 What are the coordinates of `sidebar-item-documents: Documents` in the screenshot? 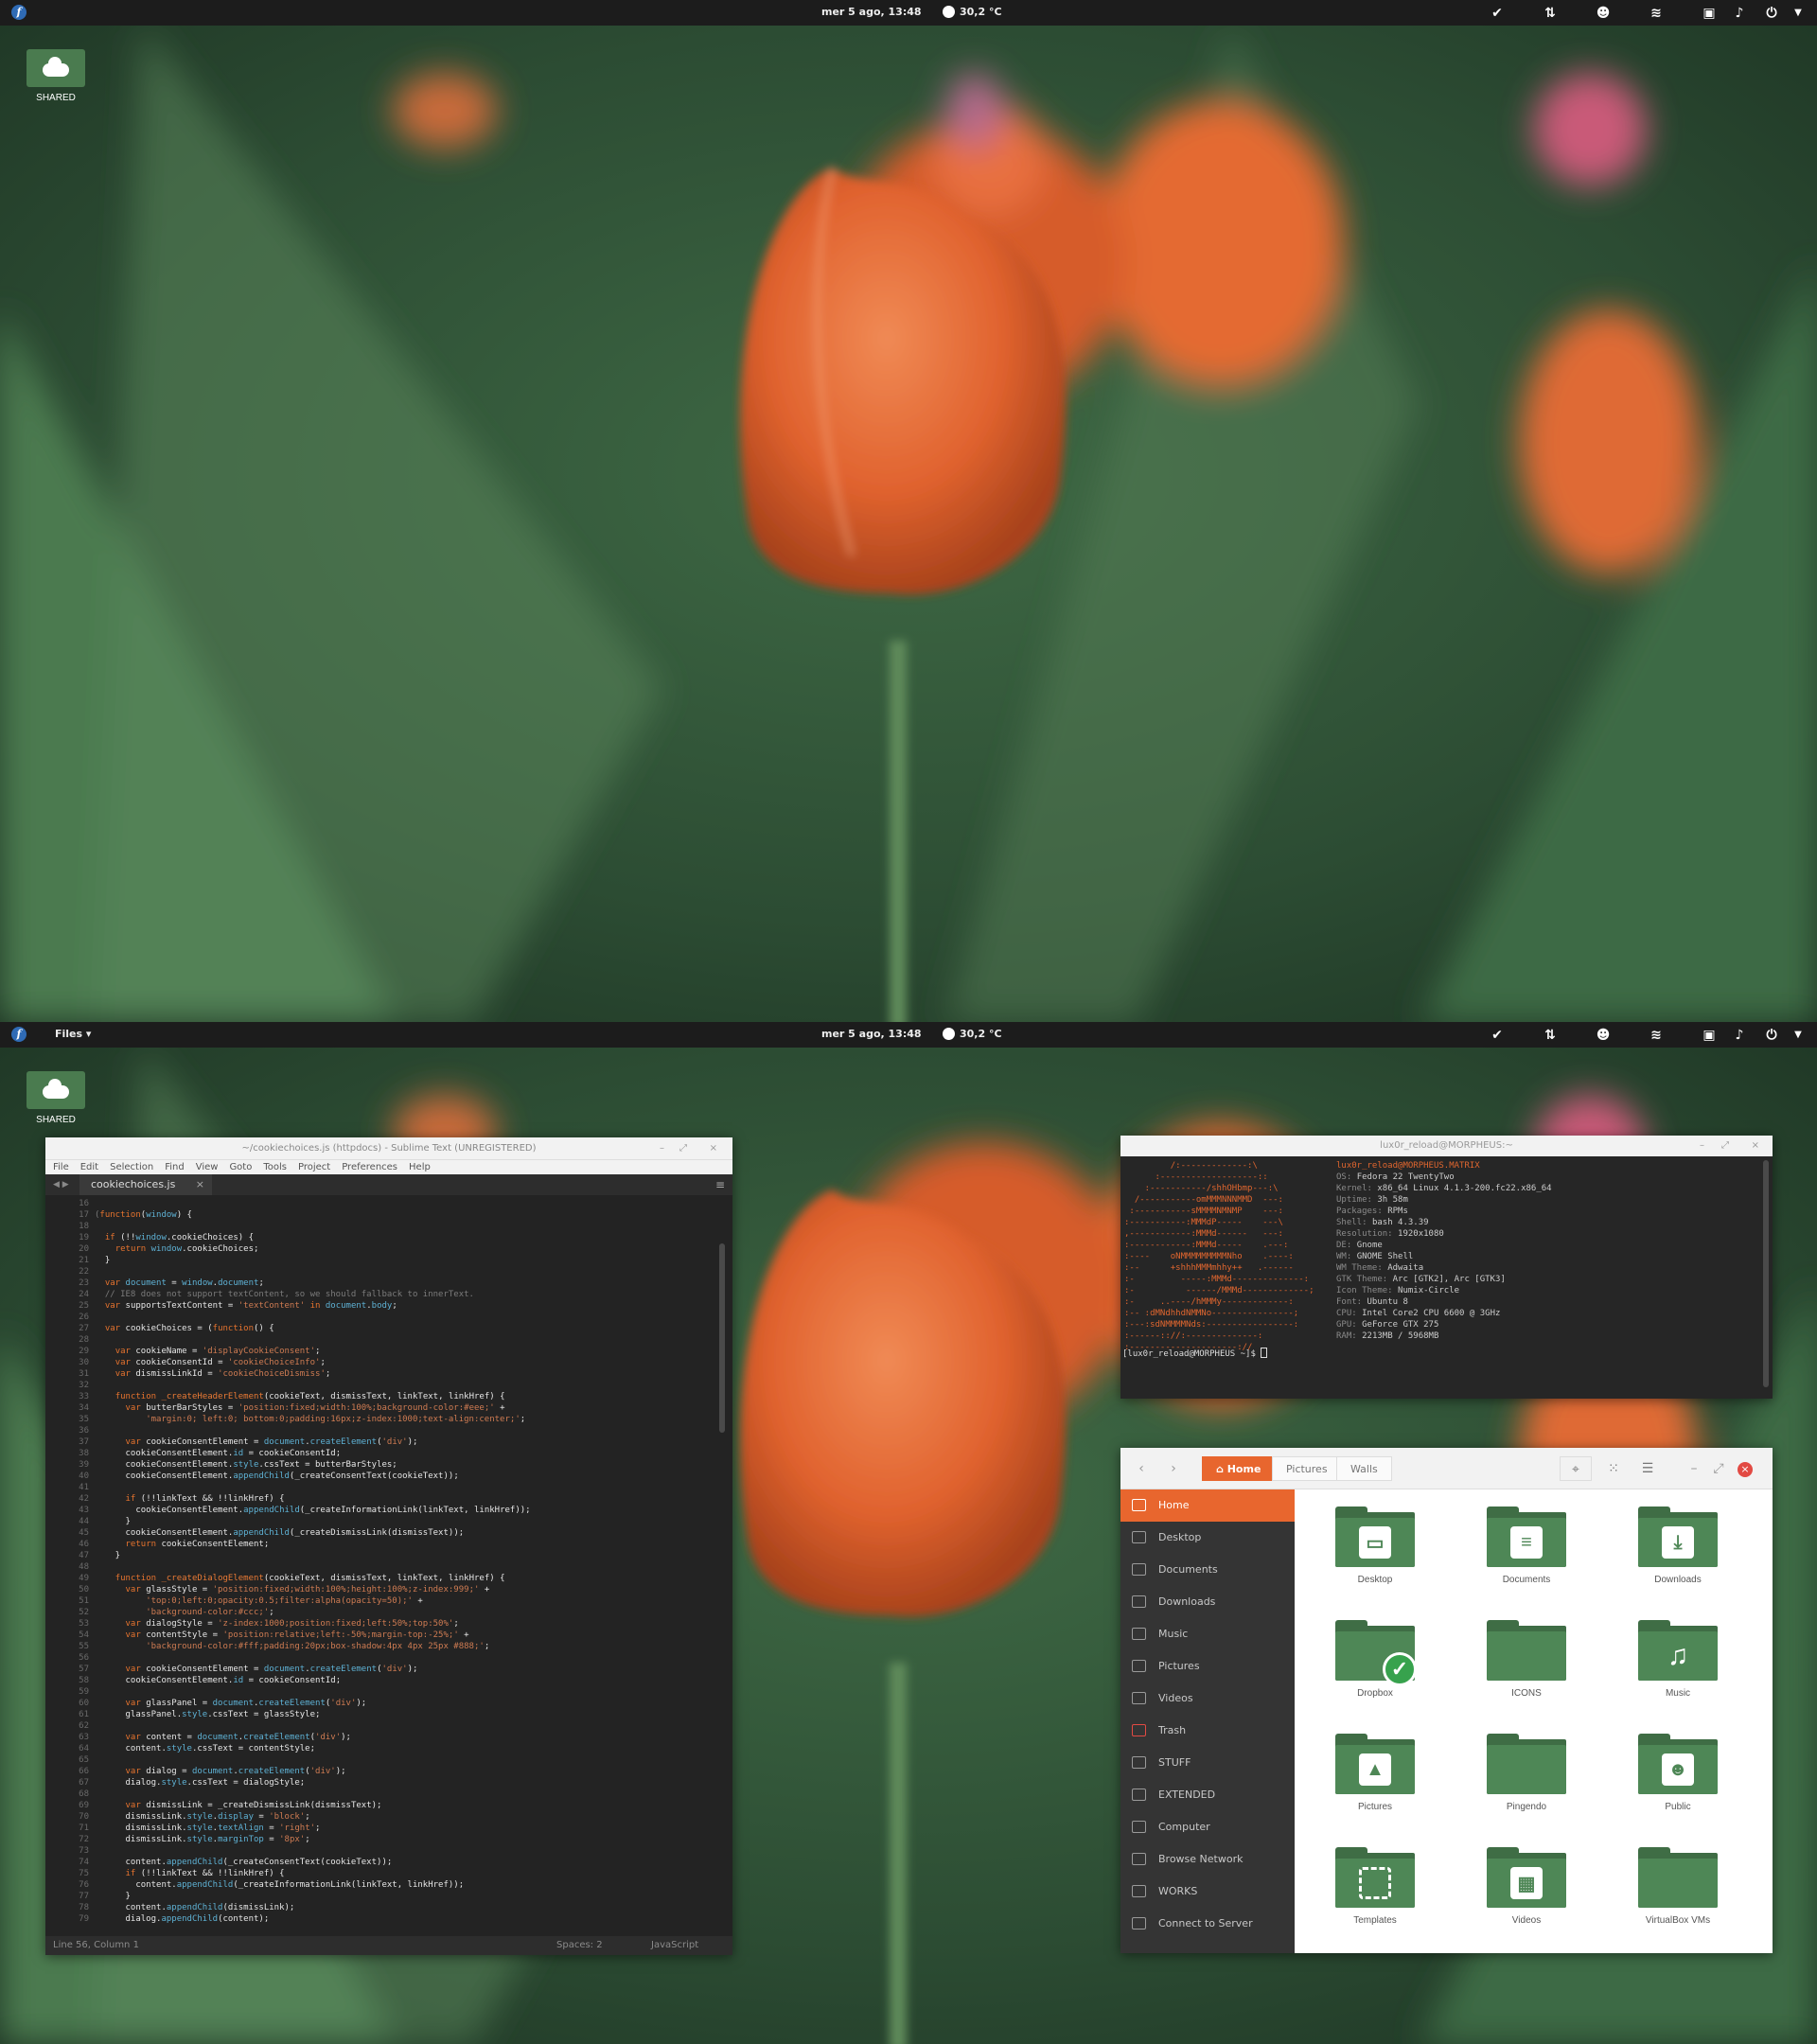 It's located at (1208, 1570).